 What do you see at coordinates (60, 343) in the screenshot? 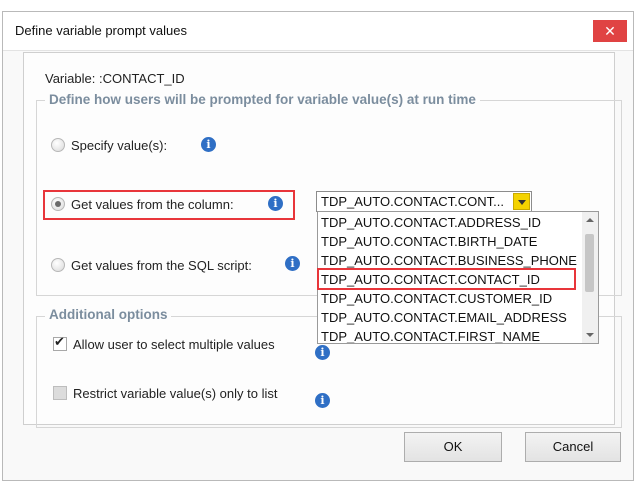
I see `allow-multiple-checkbox` at bounding box center [60, 343].